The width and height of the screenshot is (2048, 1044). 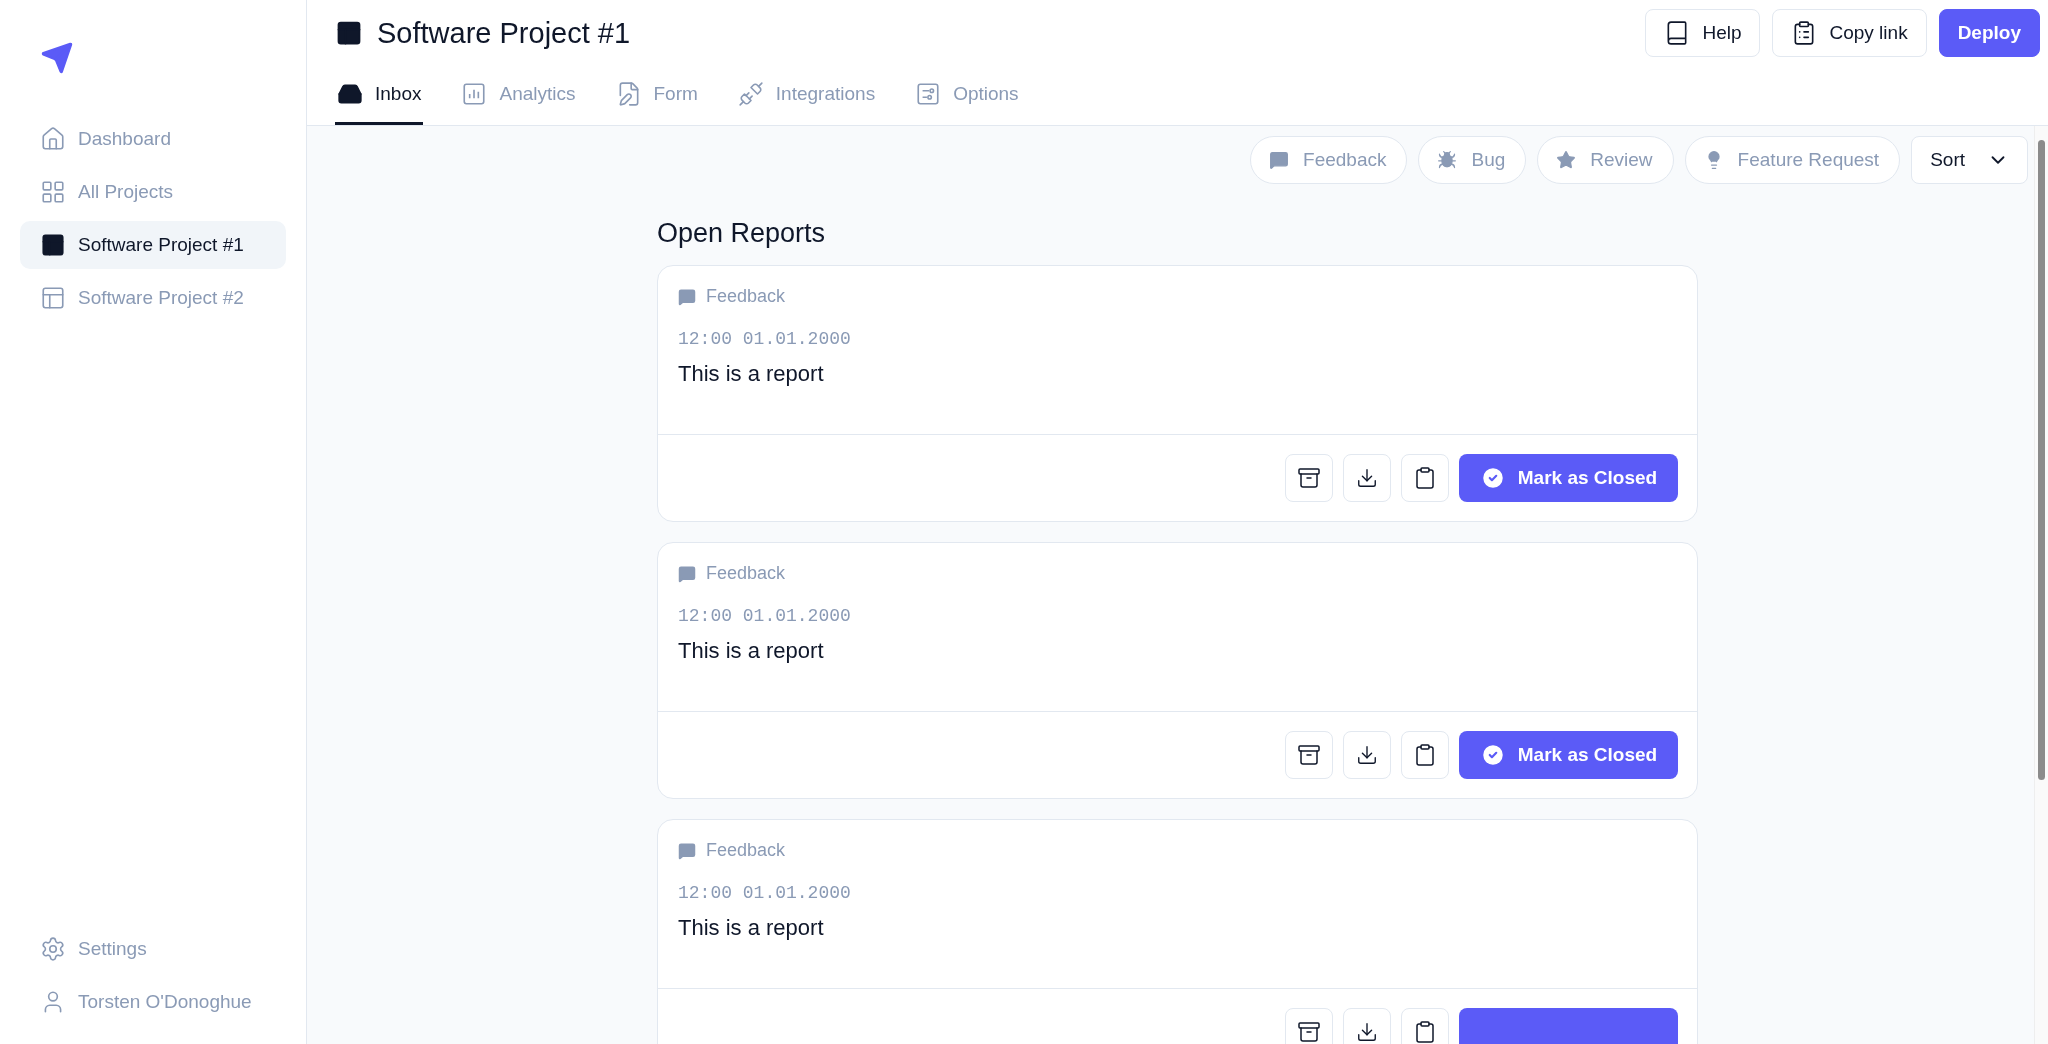 I want to click on page-title: Software Project #1, so click(x=504, y=33).